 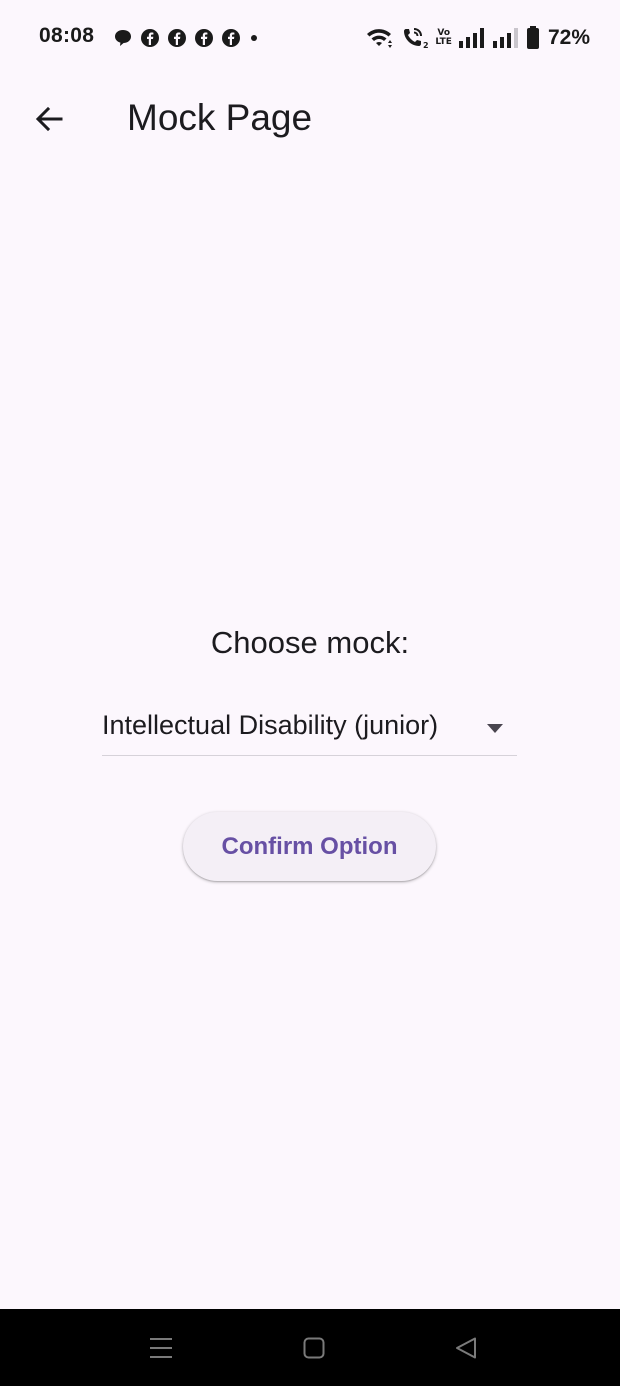 I want to click on signal-strength-icon, so click(x=471, y=38).